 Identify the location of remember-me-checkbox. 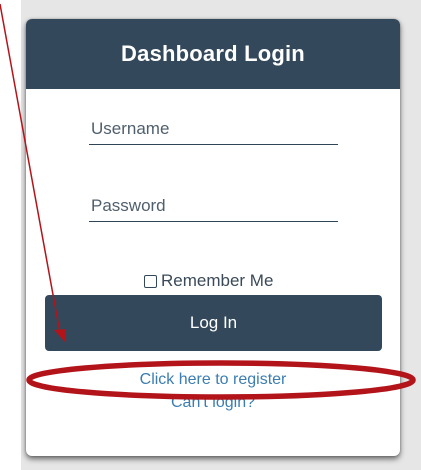
(150, 281).